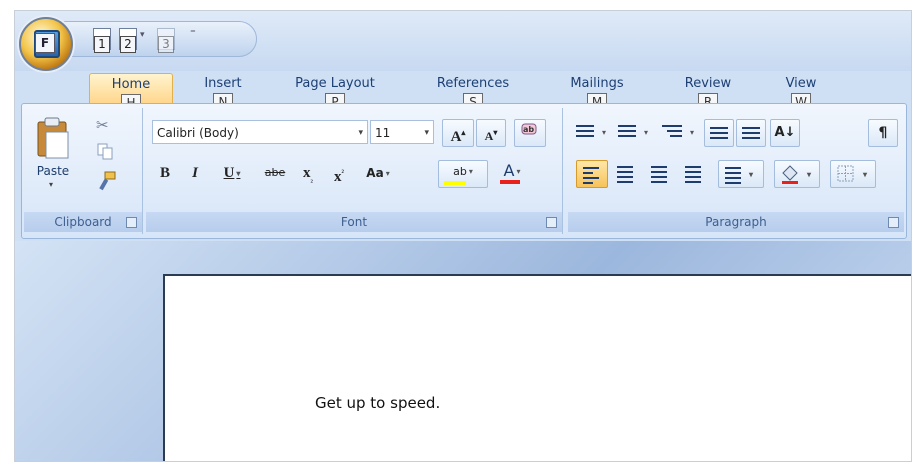  I want to click on tab-label: Page Layout, so click(335, 83).